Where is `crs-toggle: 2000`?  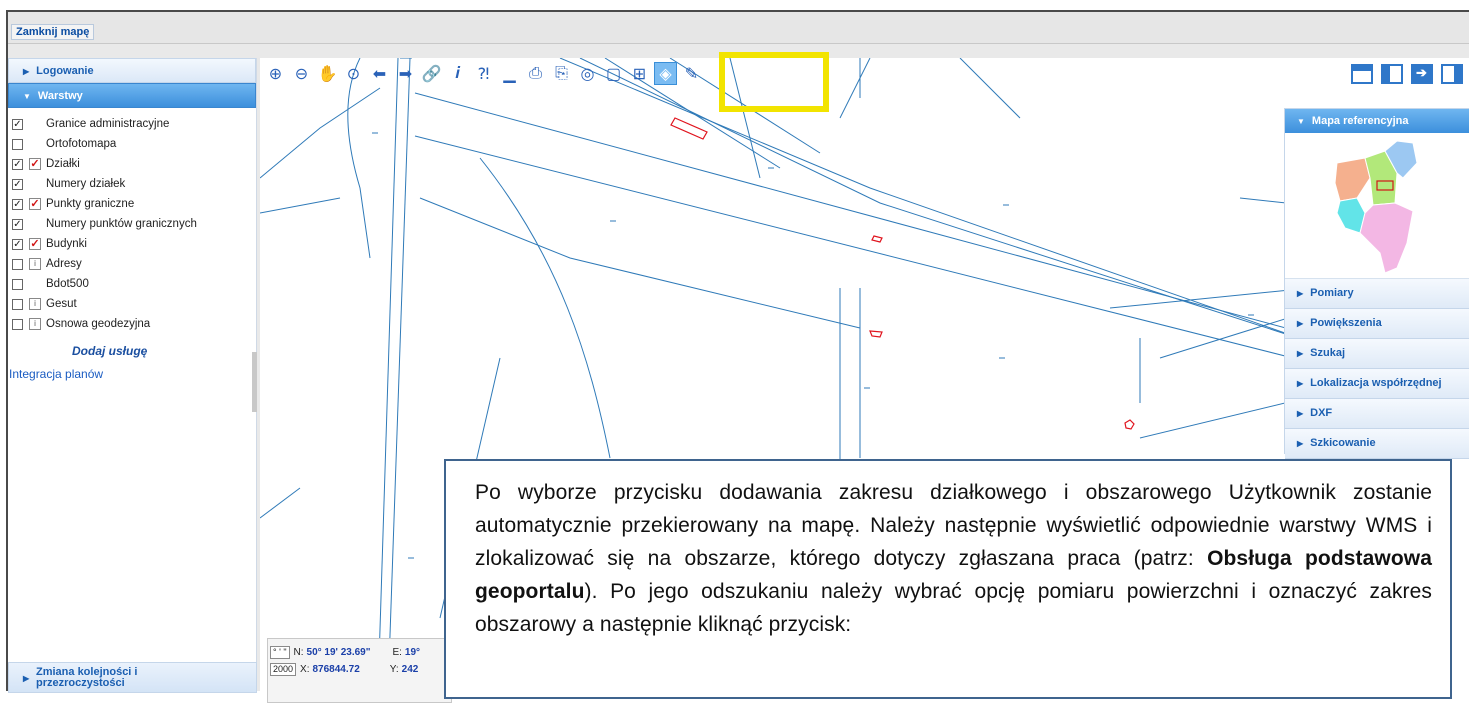
crs-toggle: 2000 is located at coordinates (283, 669).